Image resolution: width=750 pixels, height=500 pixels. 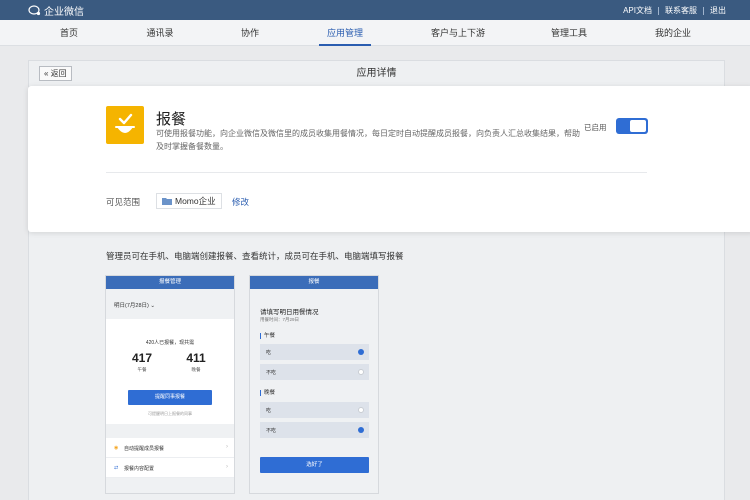 I want to click on app-name: 报餐, so click(x=171, y=119).